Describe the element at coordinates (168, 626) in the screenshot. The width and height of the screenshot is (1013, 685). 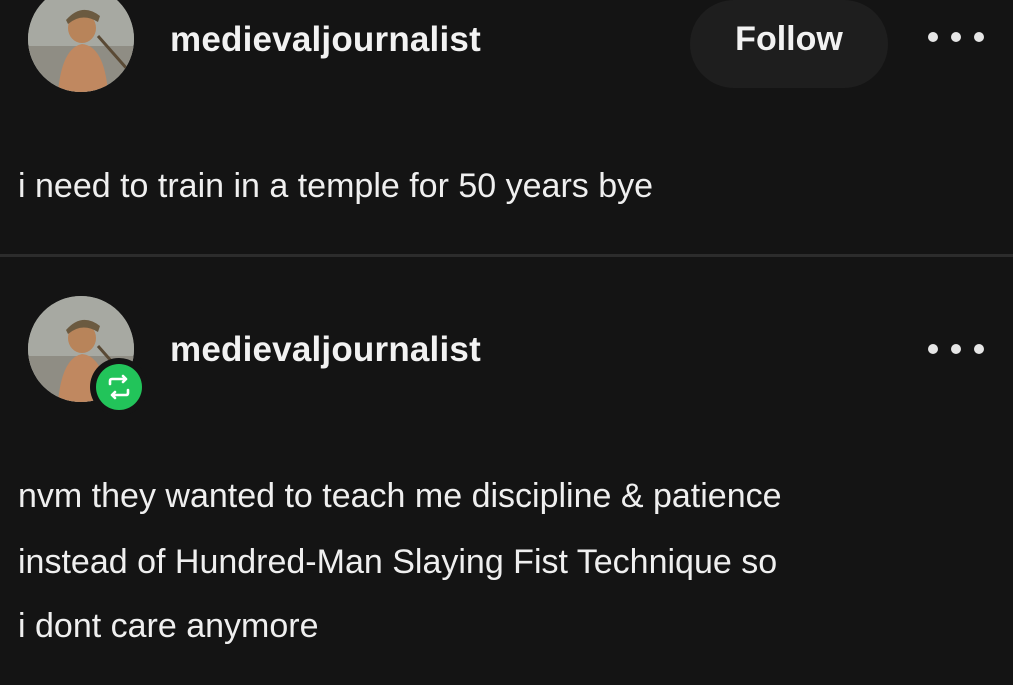
I see `post-body-line: i dont care anymore` at that location.